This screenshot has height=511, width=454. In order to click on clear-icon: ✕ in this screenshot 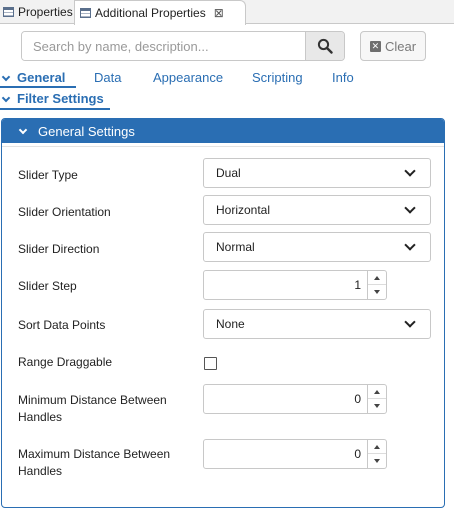, I will do `click(375, 46)`.